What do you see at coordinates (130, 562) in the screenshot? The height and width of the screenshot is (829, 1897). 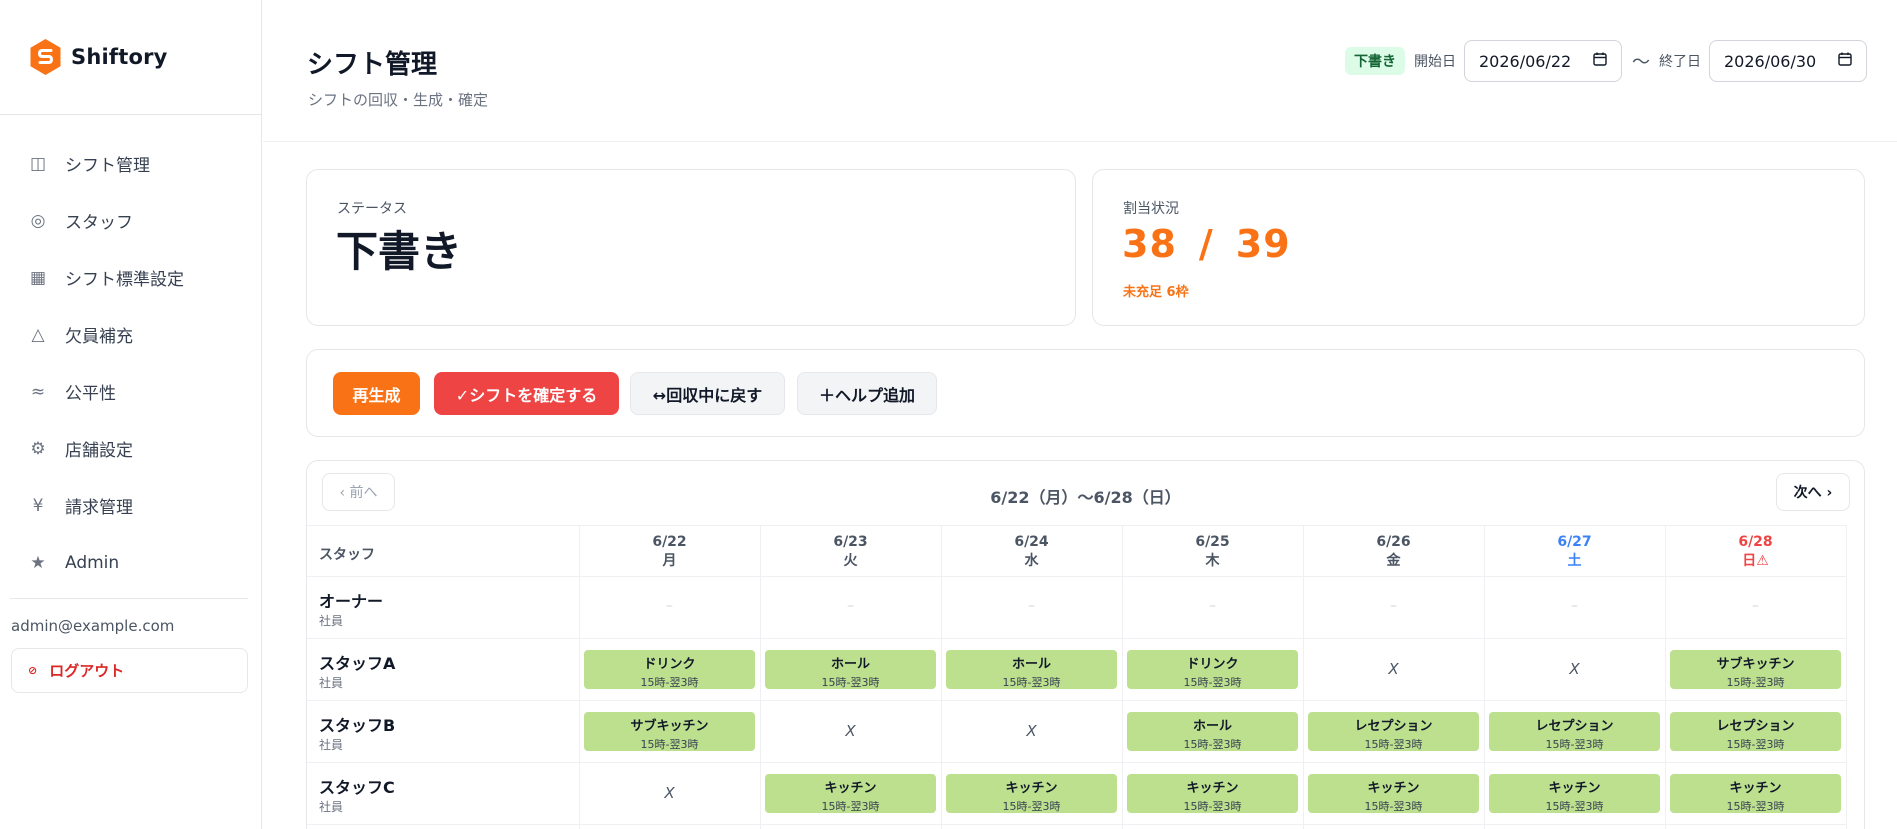 I see `sidebar-item-7: ★ Admin` at bounding box center [130, 562].